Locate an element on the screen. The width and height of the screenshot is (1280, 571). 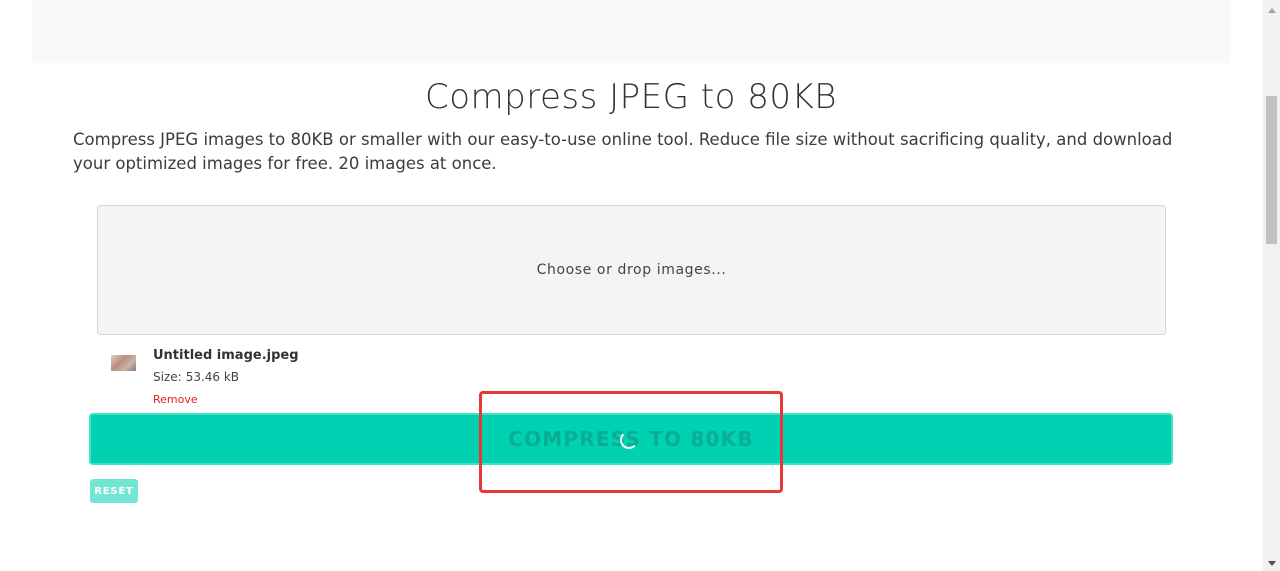
reset-button: RESET is located at coordinates (114, 491).